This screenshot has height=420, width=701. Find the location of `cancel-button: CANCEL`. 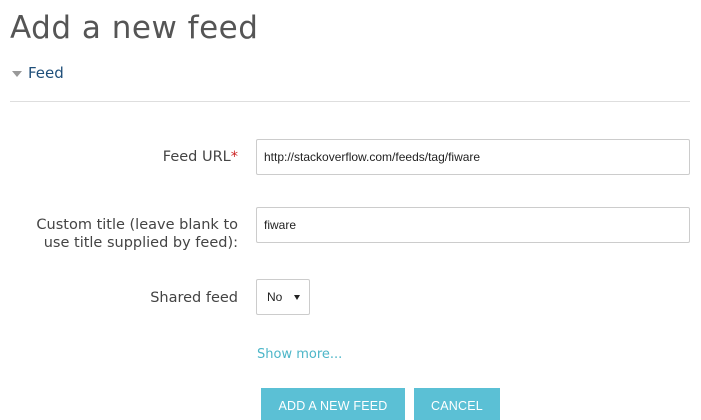

cancel-button: CANCEL is located at coordinates (457, 404).